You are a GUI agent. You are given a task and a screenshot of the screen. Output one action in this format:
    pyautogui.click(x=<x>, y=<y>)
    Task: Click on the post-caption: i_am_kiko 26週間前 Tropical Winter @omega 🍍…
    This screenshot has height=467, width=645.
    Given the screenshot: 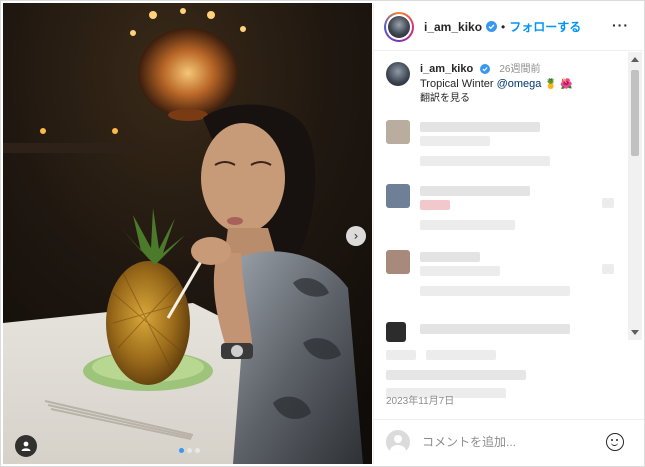 What is the action you would take?
    pyautogui.click(x=501, y=79)
    